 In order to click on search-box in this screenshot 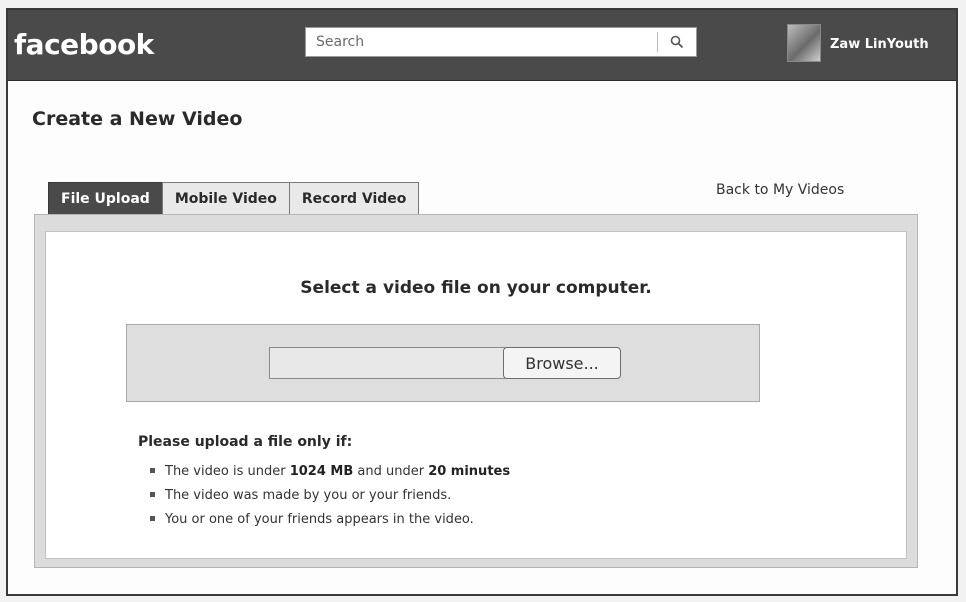, I will do `click(501, 42)`.